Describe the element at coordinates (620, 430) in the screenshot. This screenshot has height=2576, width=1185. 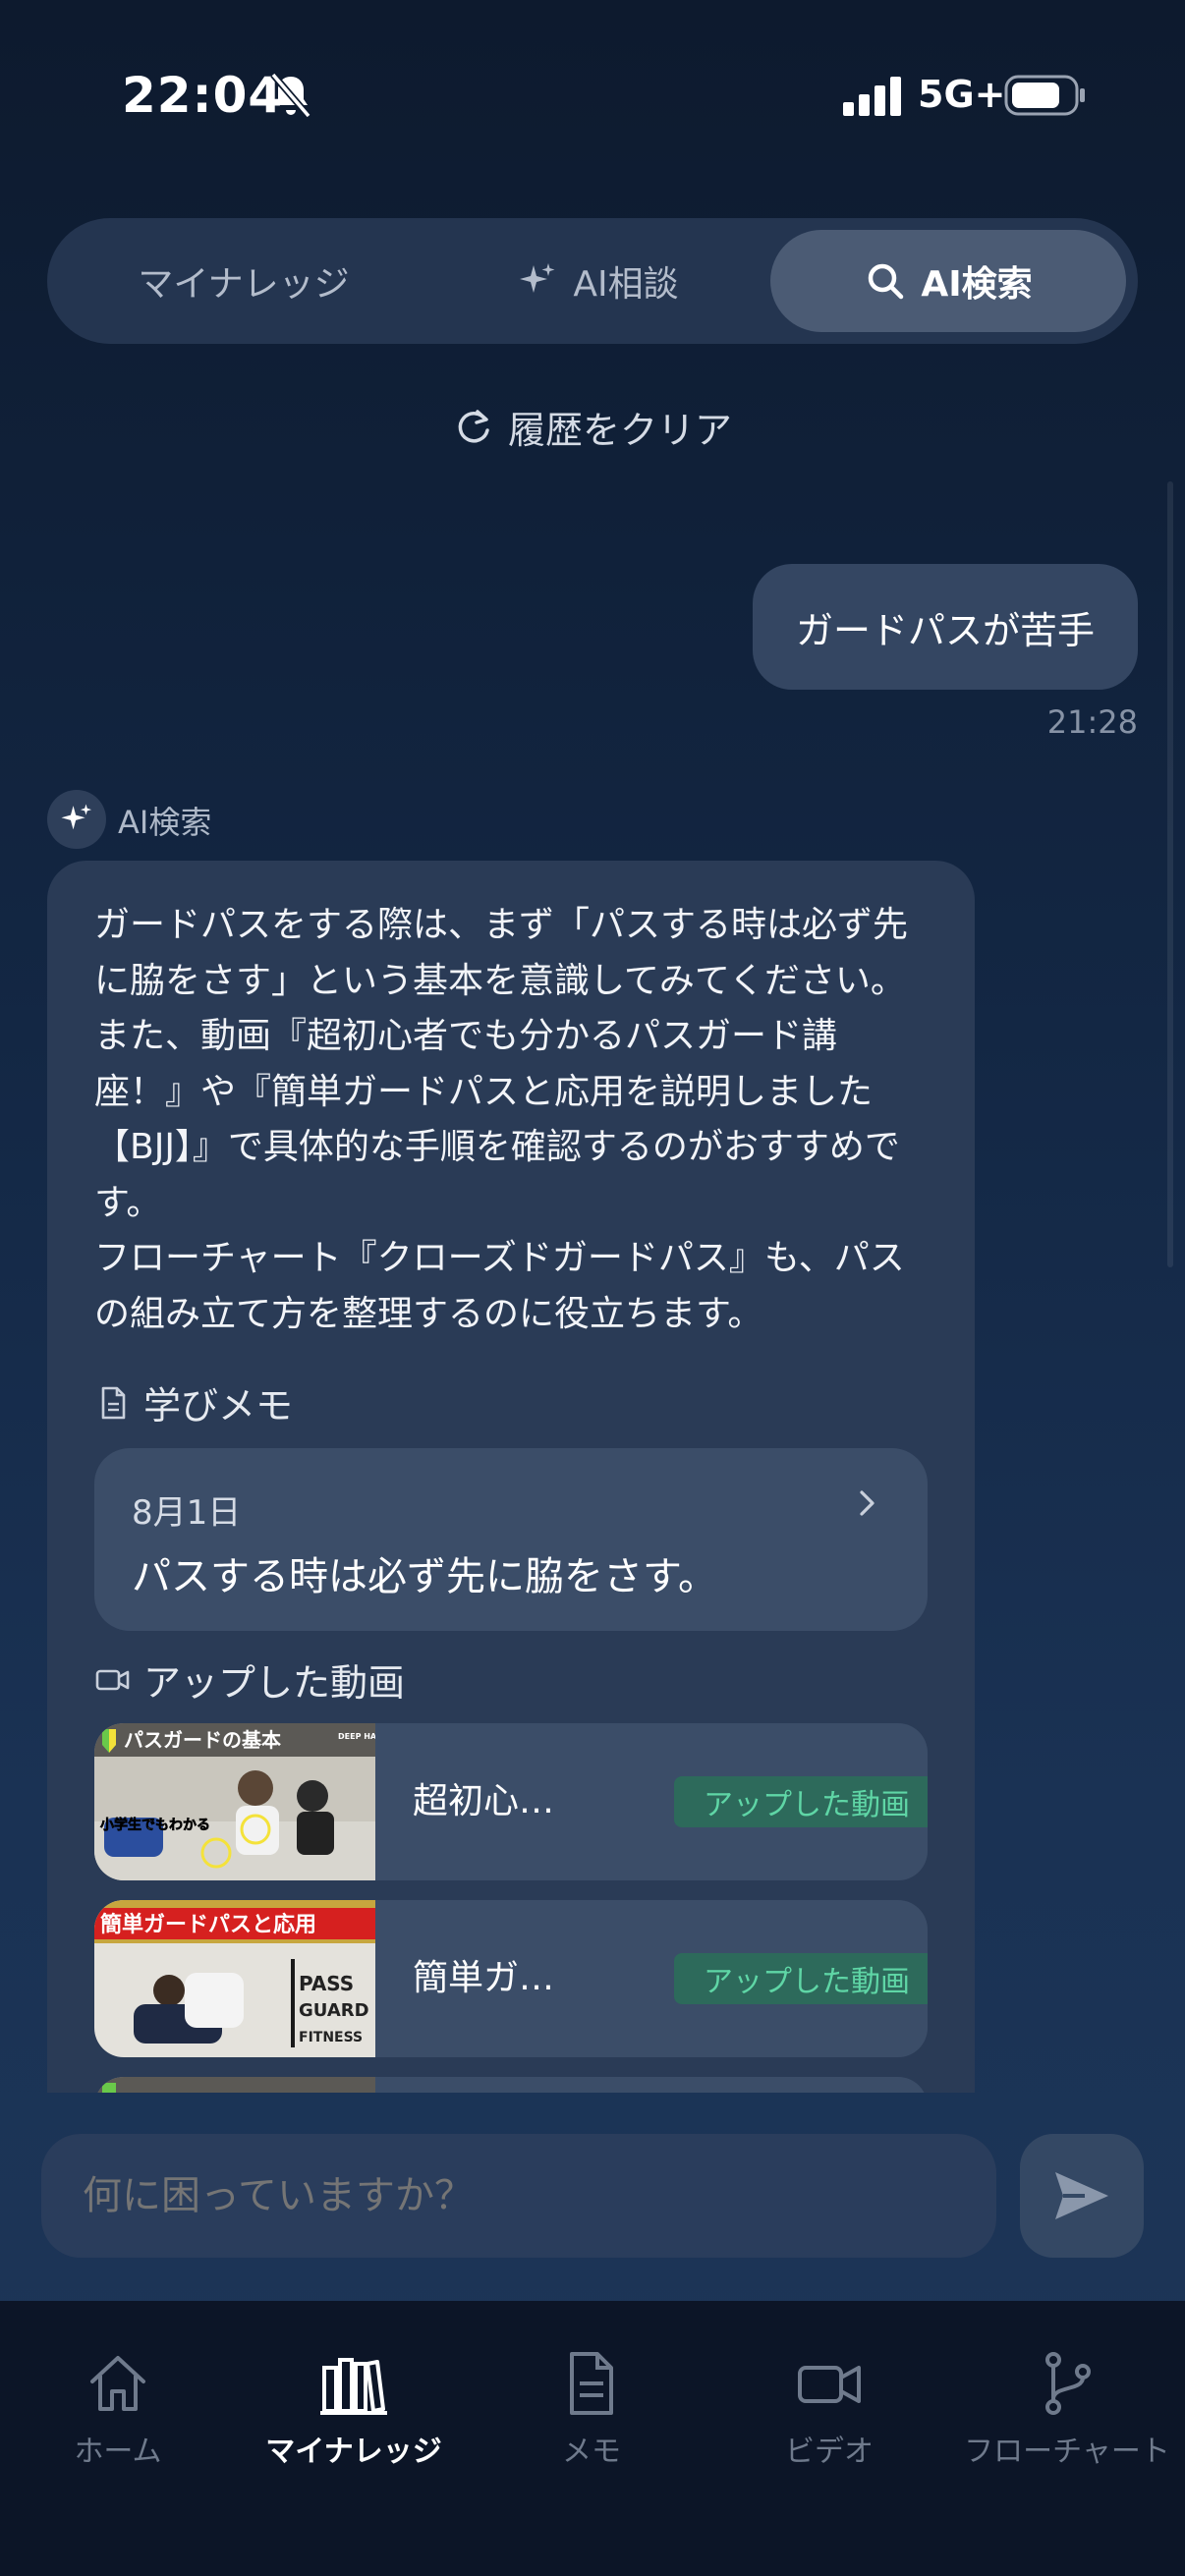
I see `clear-history-label: 履歴をクリア` at that location.